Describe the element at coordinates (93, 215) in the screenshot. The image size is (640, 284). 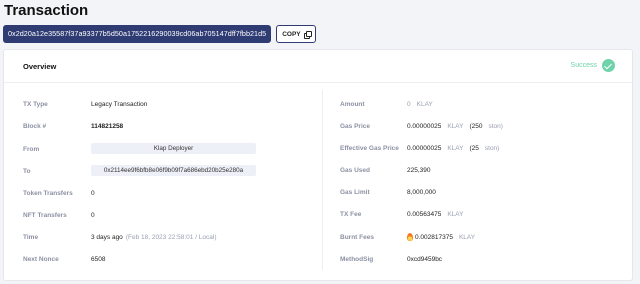
I see `nft-transfers-value: 0` at that location.